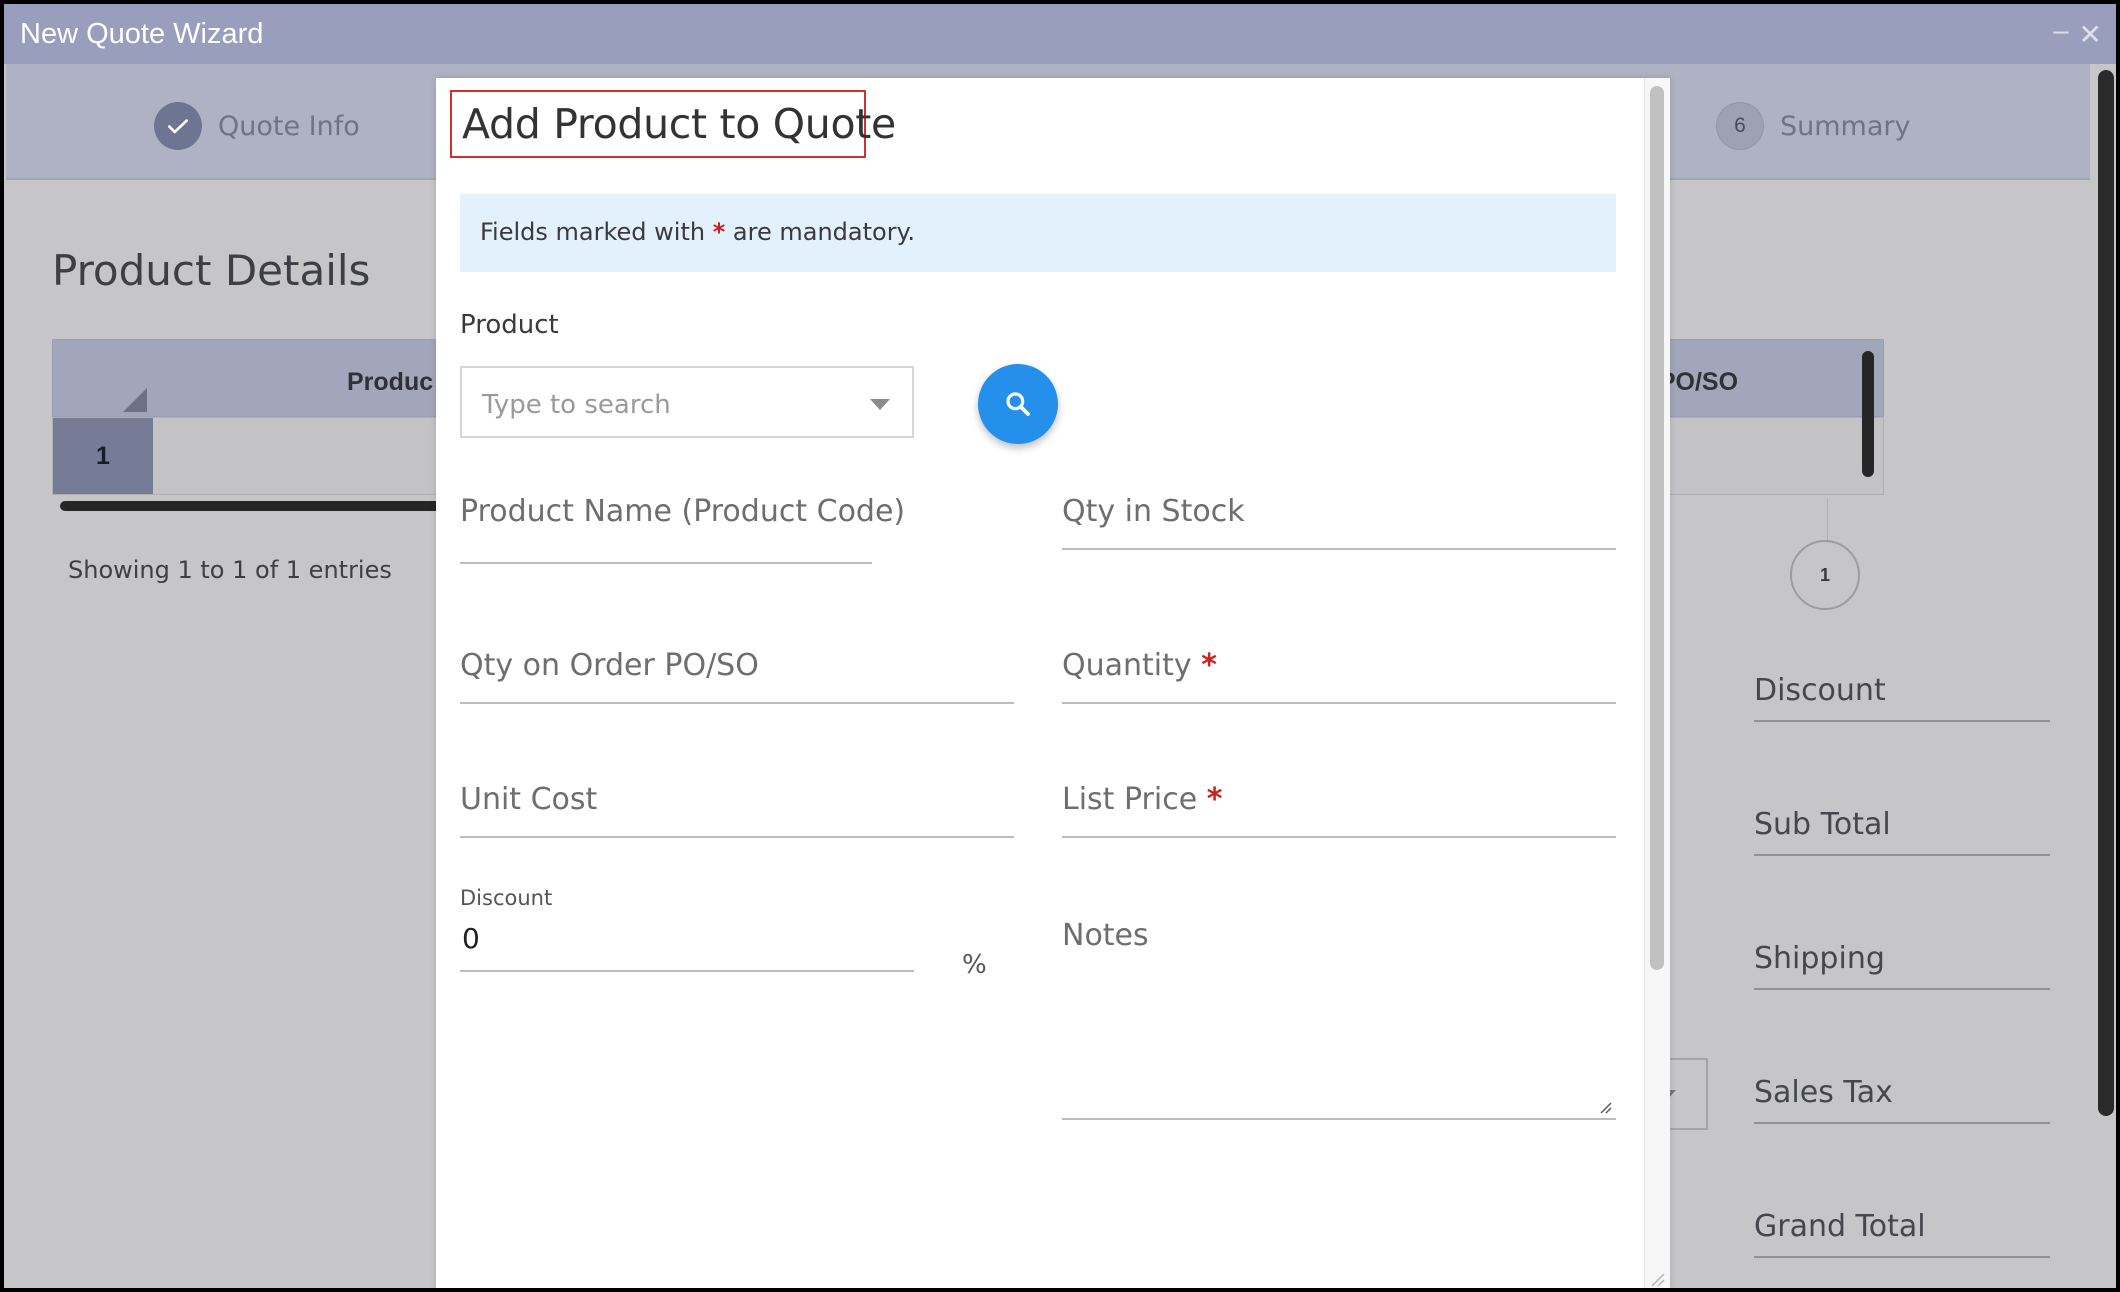  I want to click on alert-suffix: are mandatory., so click(823, 232).